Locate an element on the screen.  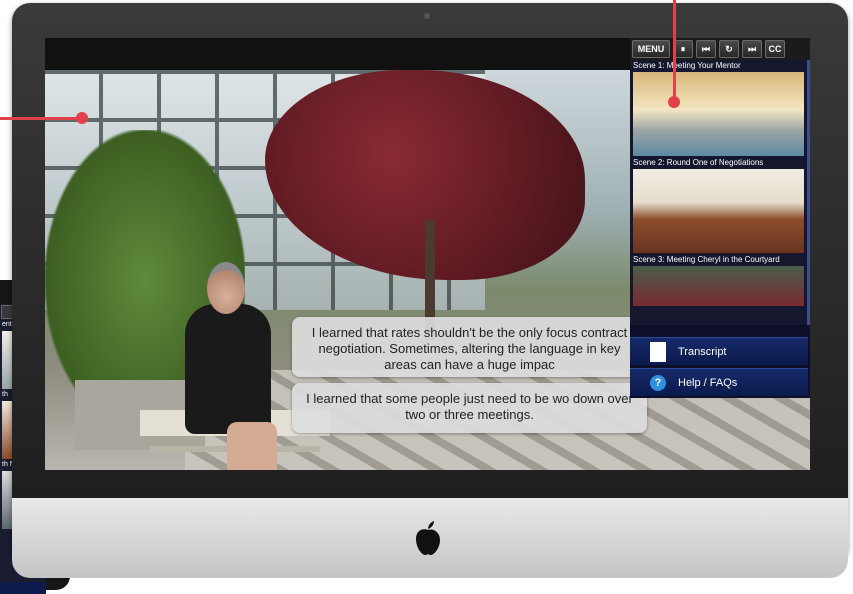
menu-button: MENU is located at coordinates (651, 49).